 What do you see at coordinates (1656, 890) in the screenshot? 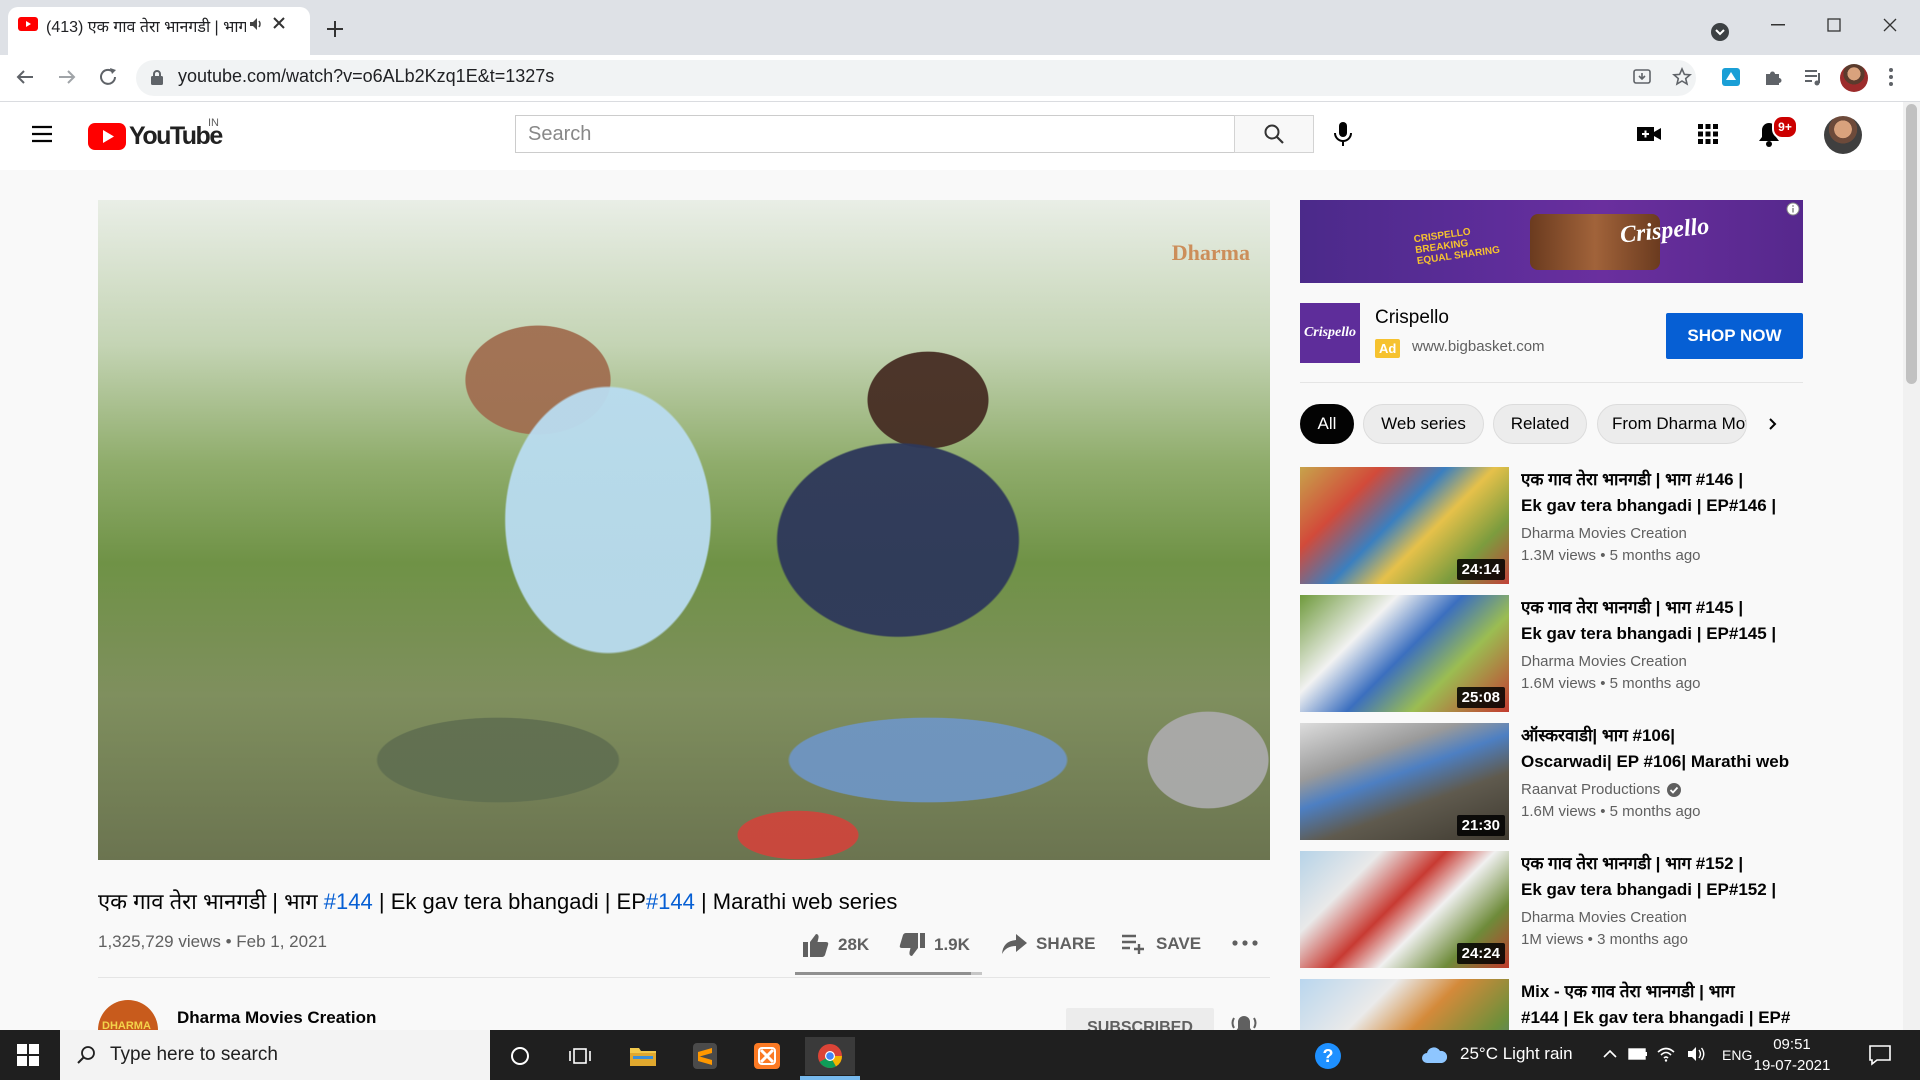
I see `recommendation-title: Ek gav tera bhangadi | EP#152 |` at bounding box center [1656, 890].